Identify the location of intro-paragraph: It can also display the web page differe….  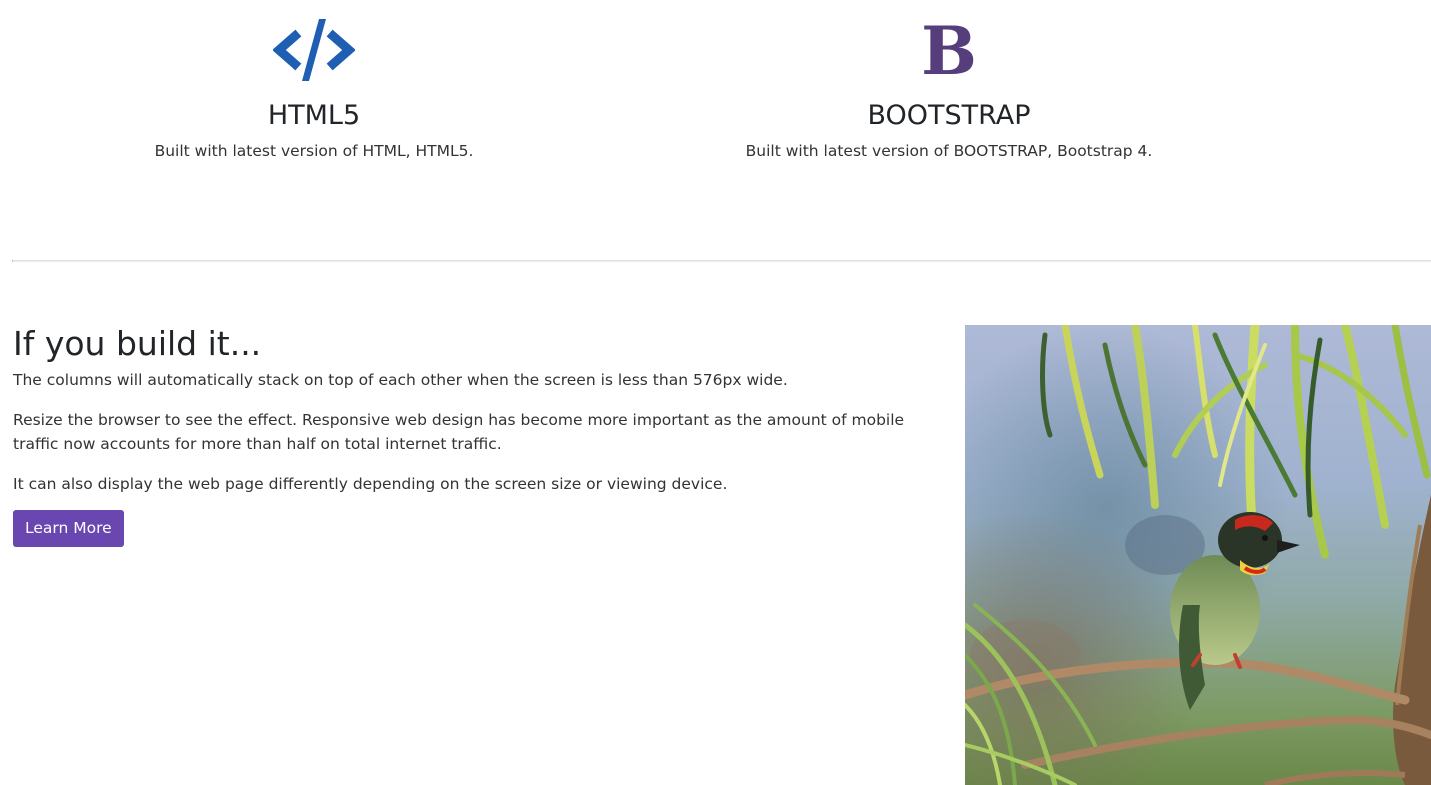
(370, 484).